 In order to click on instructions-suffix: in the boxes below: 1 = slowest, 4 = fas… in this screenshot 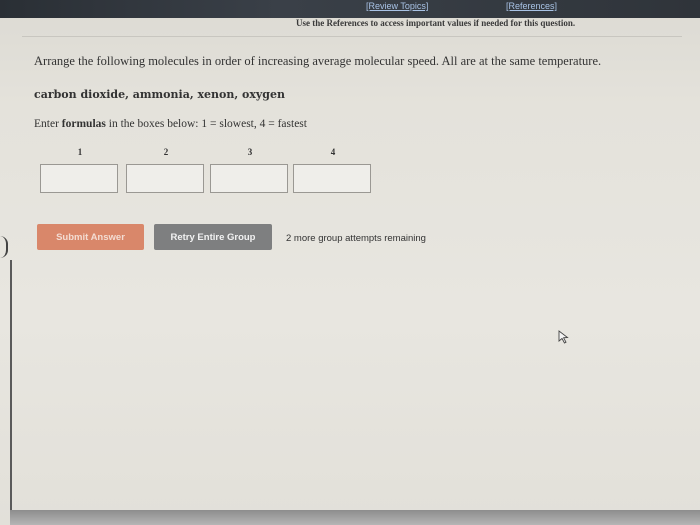, I will do `click(206, 124)`.